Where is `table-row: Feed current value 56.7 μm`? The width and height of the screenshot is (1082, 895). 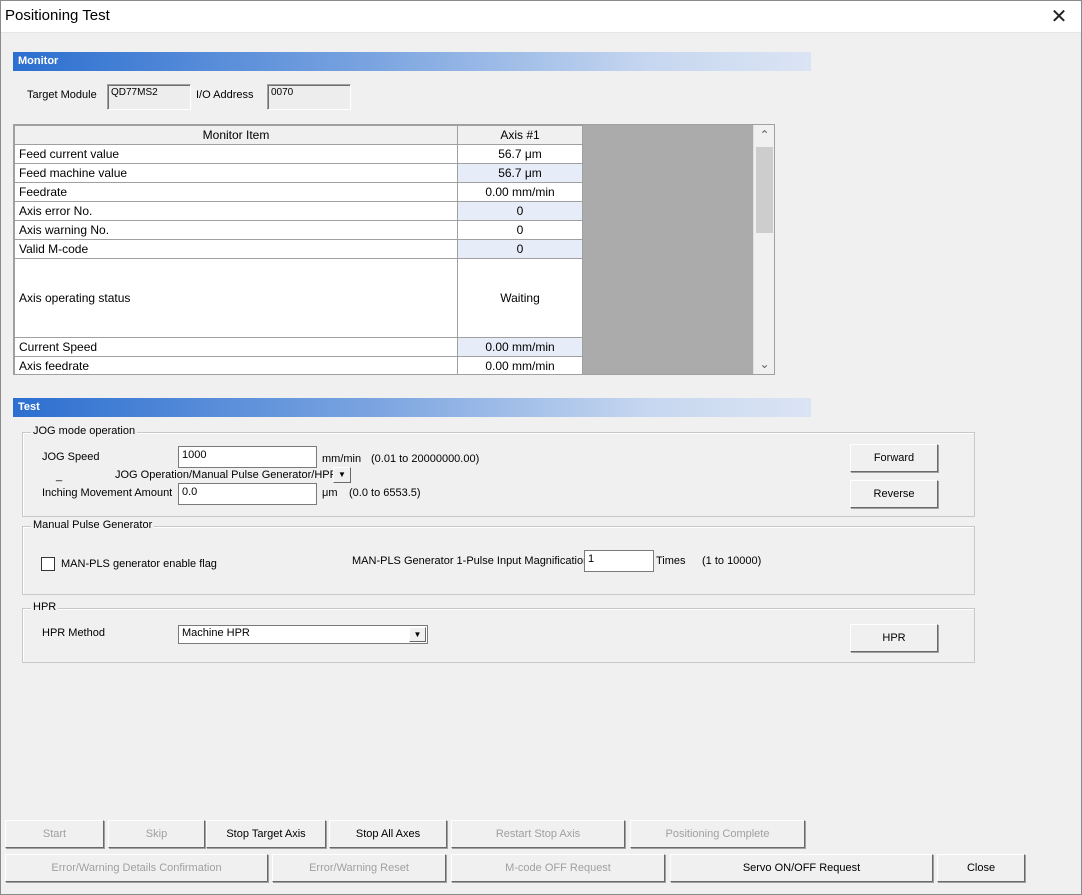
table-row: Feed current value 56.7 μm is located at coordinates (298, 154).